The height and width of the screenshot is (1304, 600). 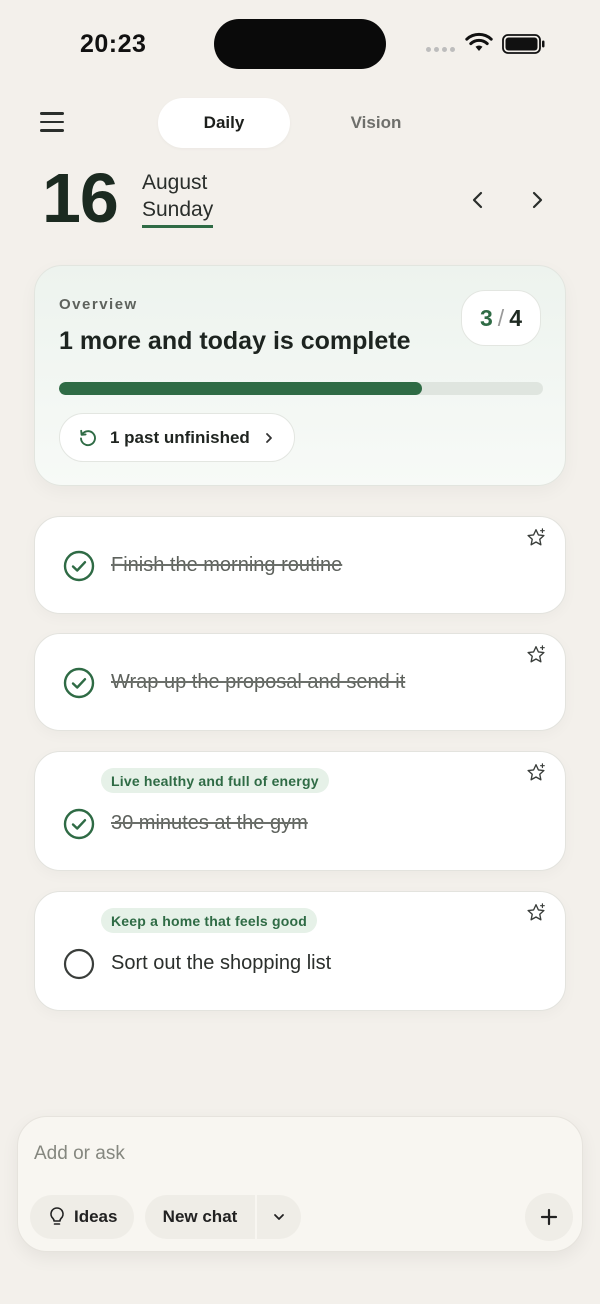 What do you see at coordinates (486, 317) in the screenshot?
I see `completed-count: 3` at bounding box center [486, 317].